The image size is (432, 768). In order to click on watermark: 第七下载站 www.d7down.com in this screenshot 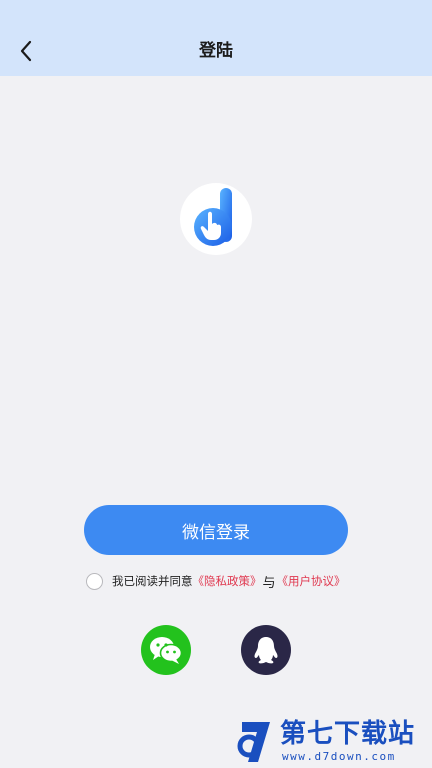, I will do `click(333, 742)`.